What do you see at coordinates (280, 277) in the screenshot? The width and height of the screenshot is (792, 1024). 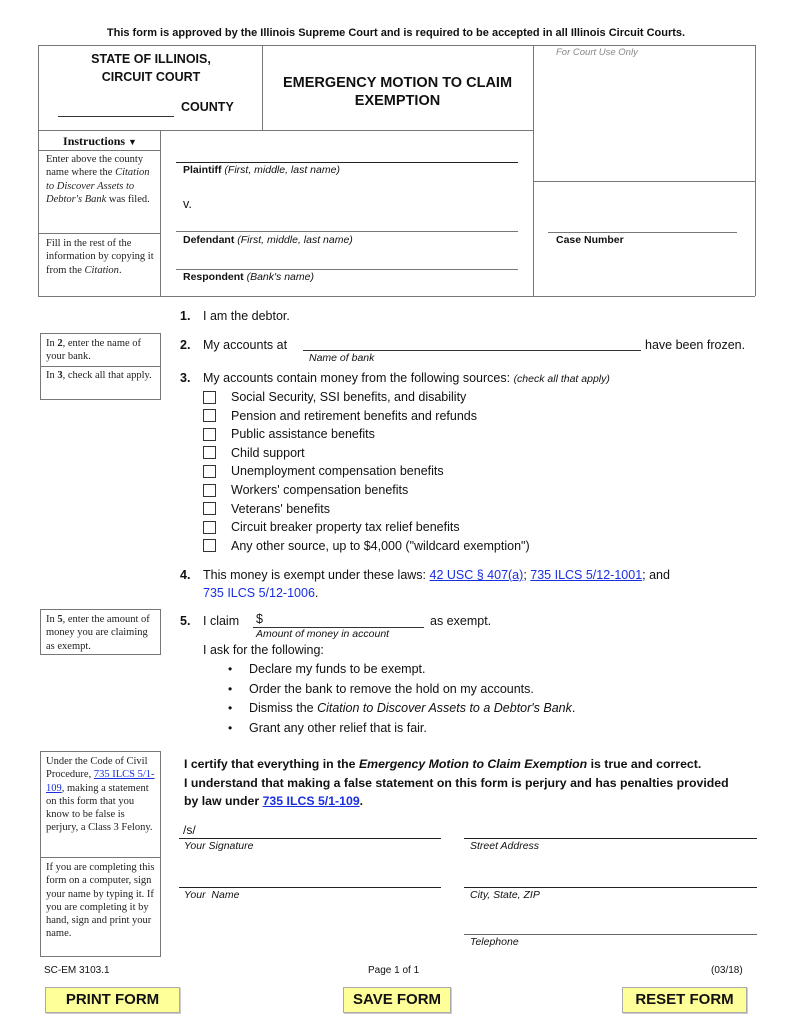 I see `respondent-hint: (Bank's name)` at bounding box center [280, 277].